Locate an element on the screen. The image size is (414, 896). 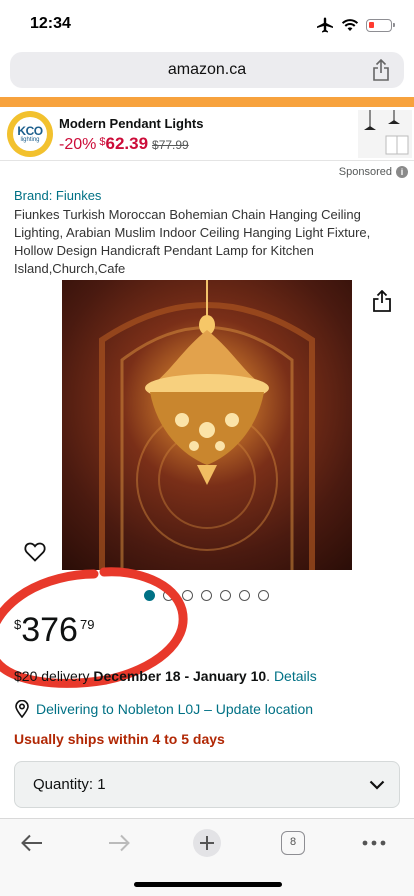
url-text: amazon.ca is located at coordinates (207, 70).